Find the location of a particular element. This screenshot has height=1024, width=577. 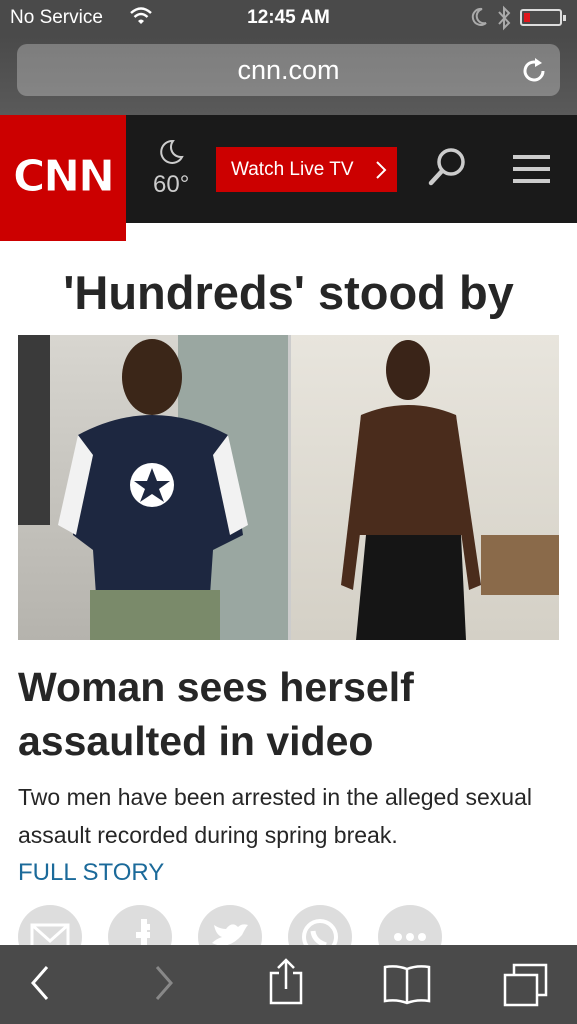

address-bar: cnn.com is located at coordinates (288, 70).